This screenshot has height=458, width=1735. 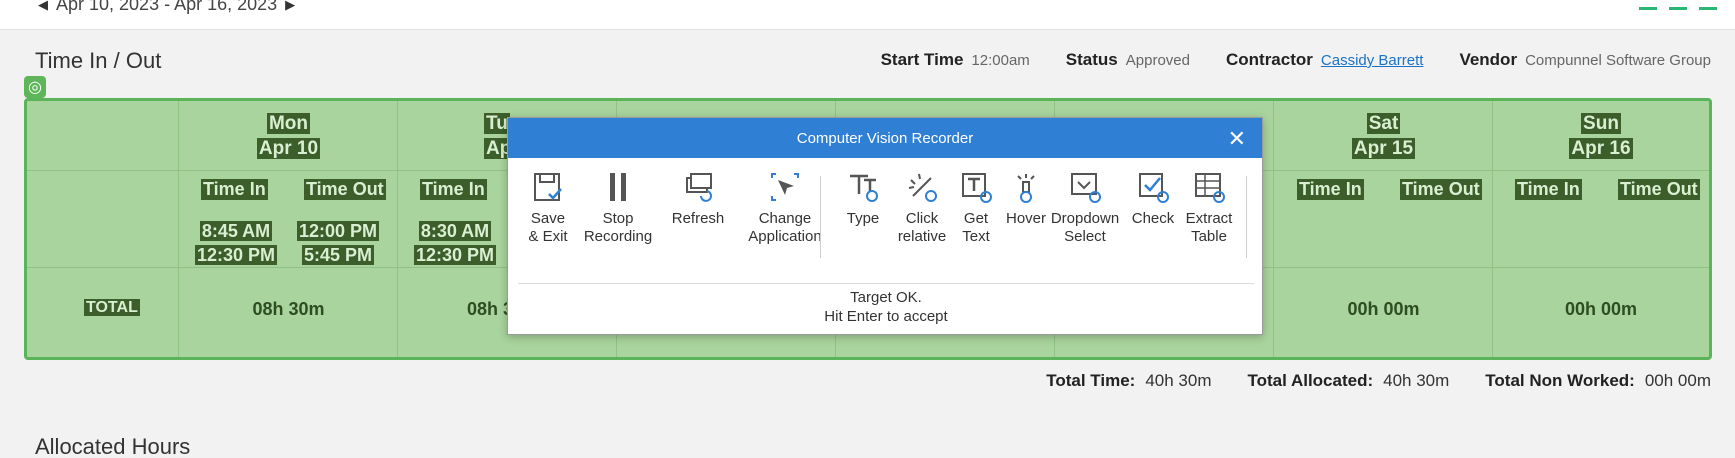 I want to click on total-mon: 08h 30m, so click(x=288, y=309).